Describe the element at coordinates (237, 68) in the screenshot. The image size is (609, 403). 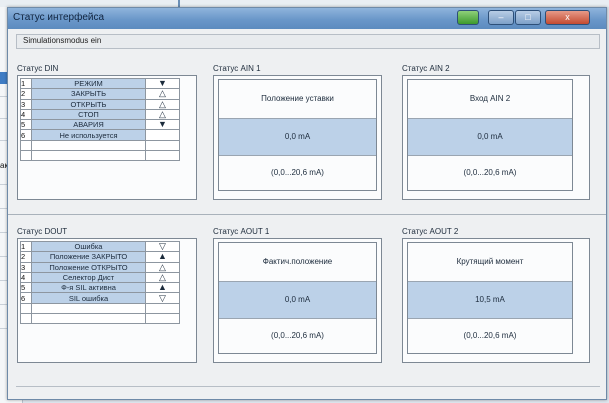
I see `ain1-status-title: Статус AIN 1` at that location.